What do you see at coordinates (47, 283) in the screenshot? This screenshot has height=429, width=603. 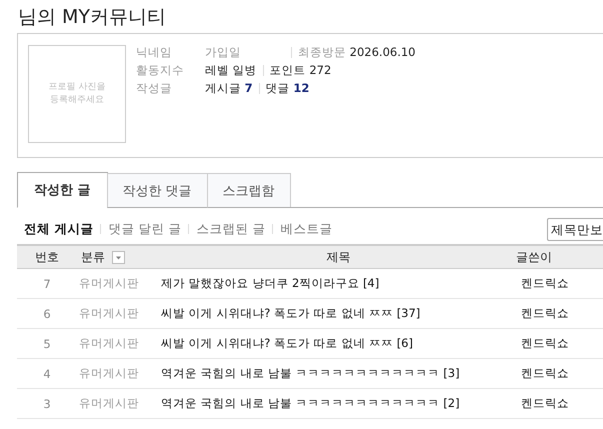 I see `table-cell: 7` at bounding box center [47, 283].